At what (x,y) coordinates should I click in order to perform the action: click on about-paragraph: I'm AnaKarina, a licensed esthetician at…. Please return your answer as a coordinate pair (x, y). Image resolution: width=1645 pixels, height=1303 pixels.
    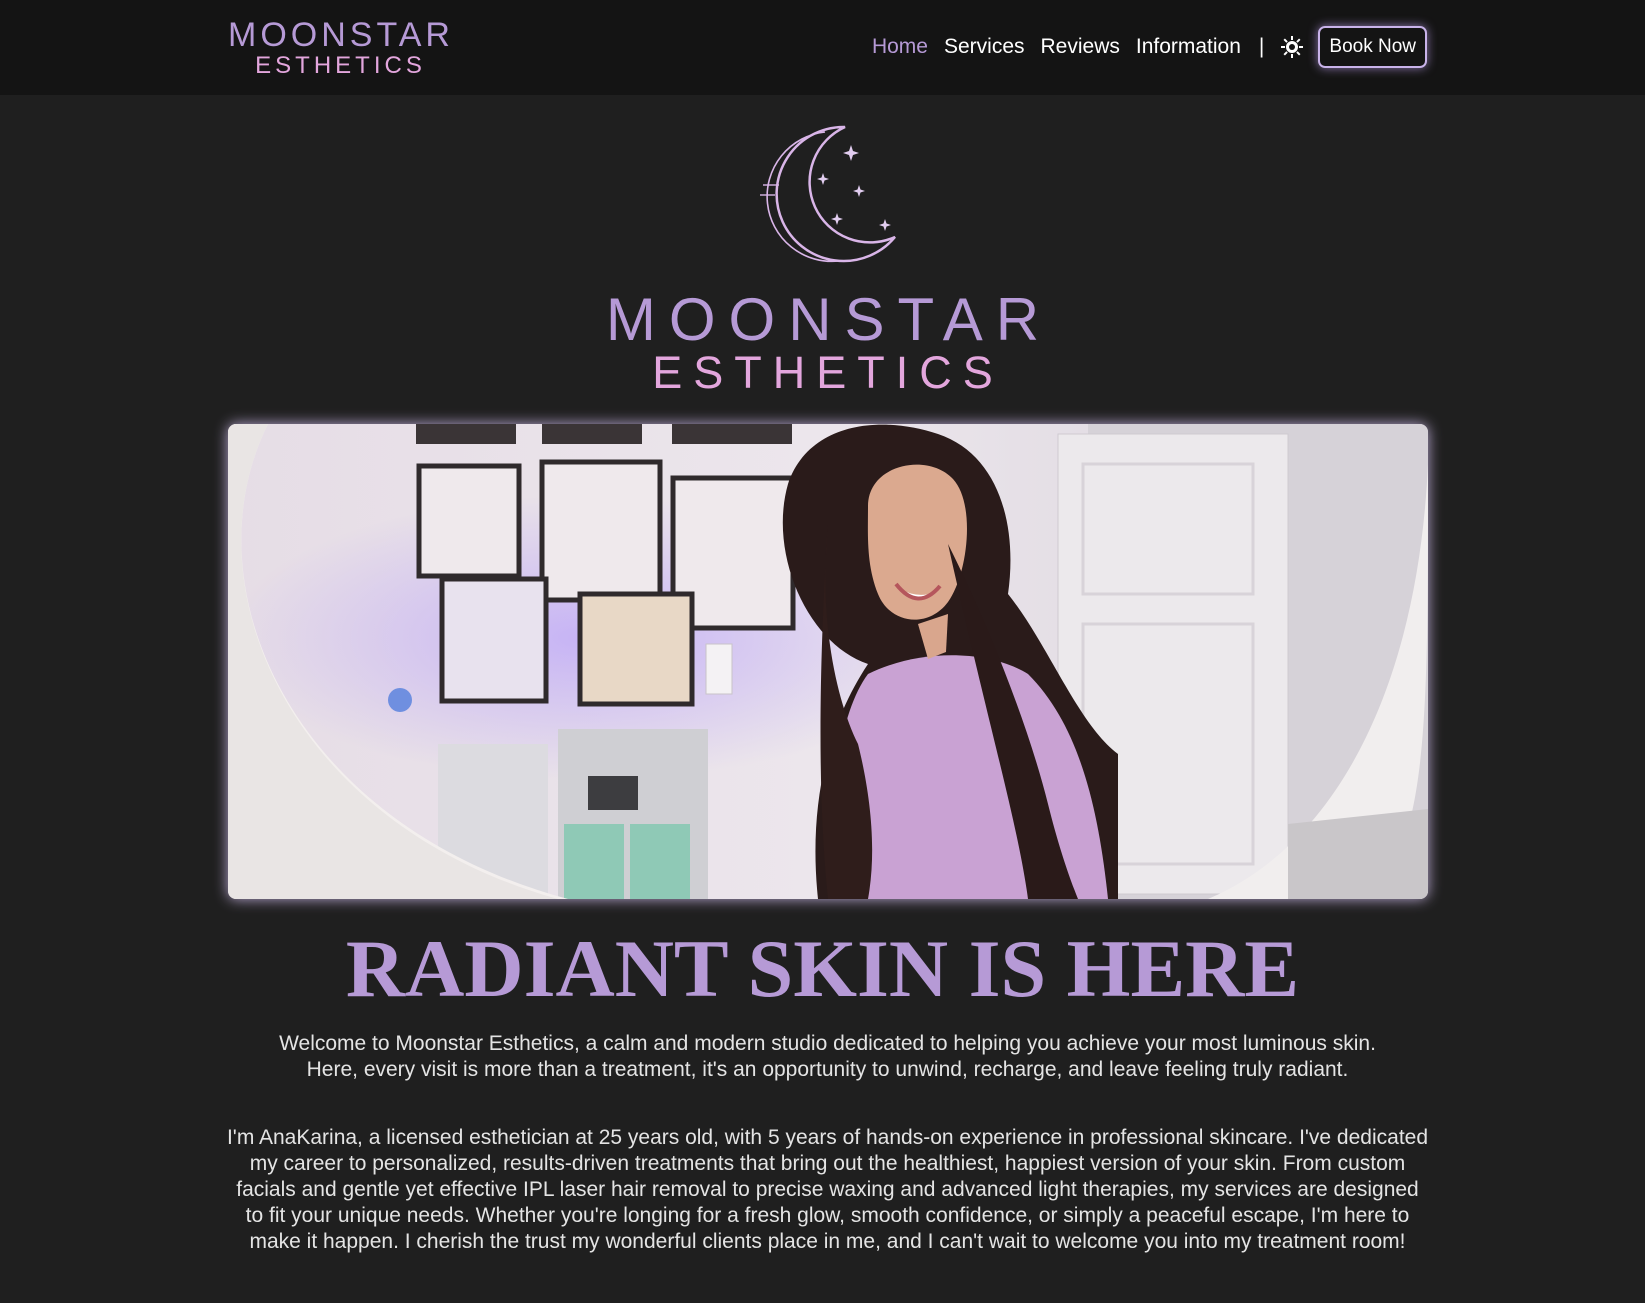
    Looking at the image, I should click on (827, 1189).